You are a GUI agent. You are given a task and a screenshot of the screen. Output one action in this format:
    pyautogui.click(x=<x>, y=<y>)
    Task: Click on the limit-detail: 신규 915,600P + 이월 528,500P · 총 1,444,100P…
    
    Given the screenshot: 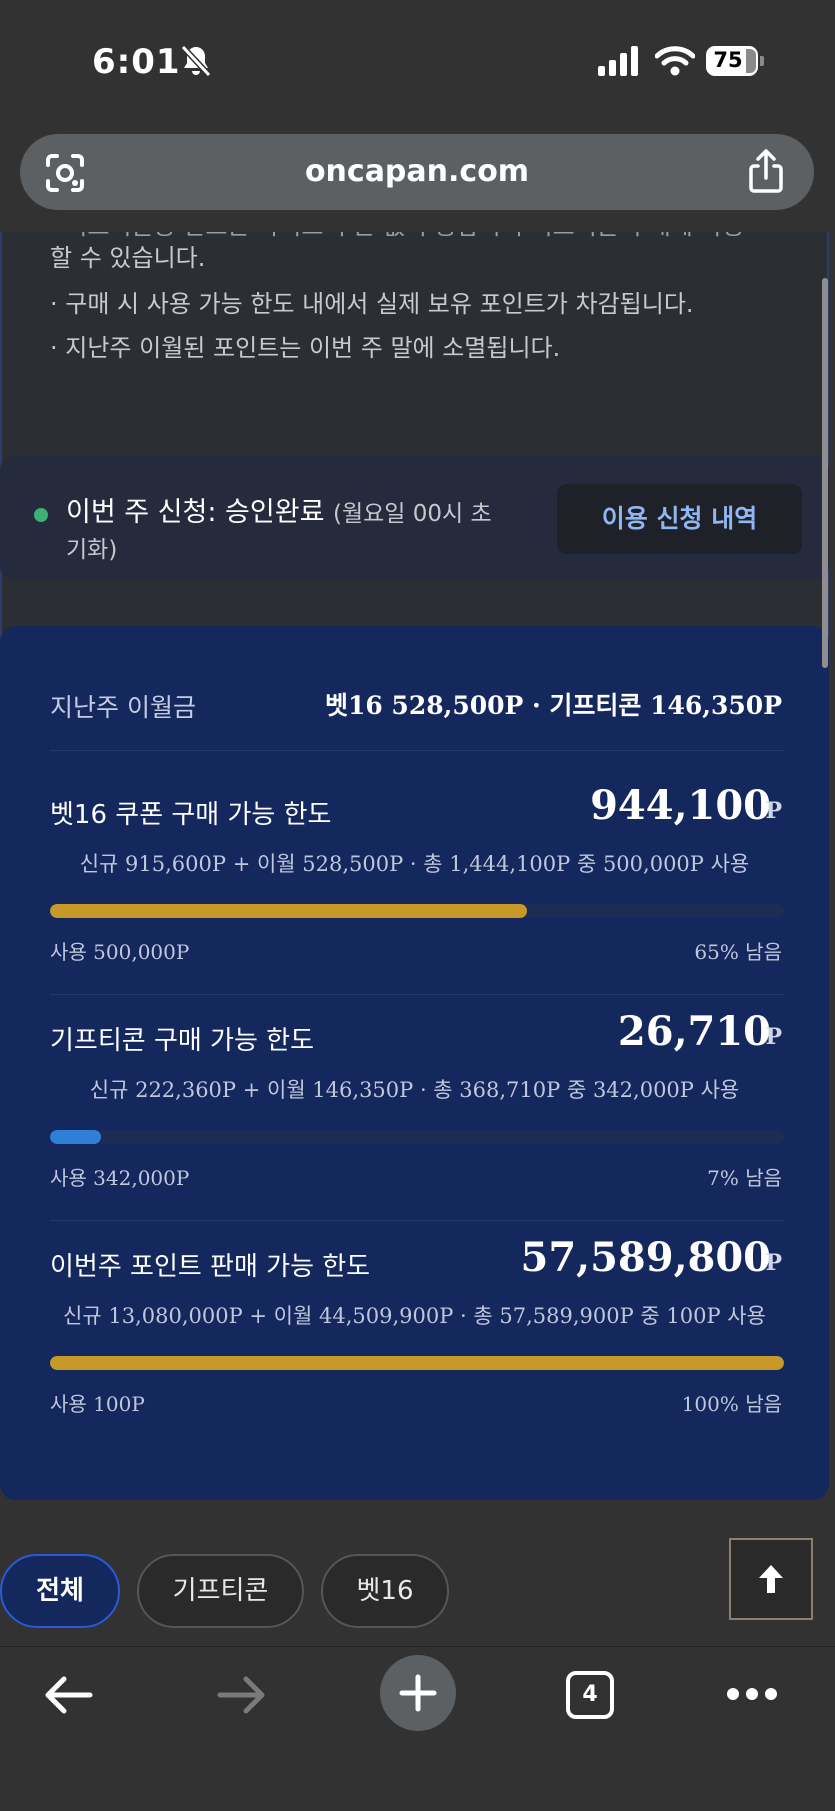 What is the action you would take?
    pyautogui.click(x=414, y=864)
    